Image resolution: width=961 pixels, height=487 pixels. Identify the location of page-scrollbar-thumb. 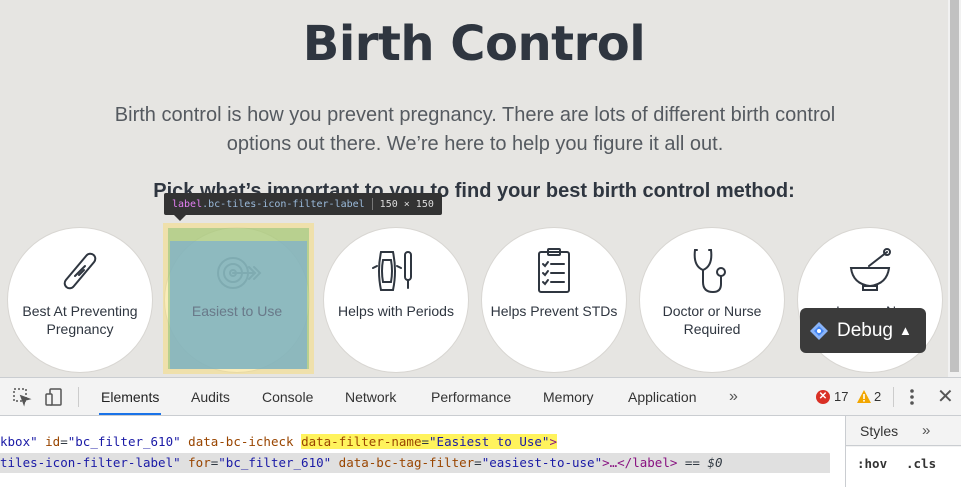
(954, 186).